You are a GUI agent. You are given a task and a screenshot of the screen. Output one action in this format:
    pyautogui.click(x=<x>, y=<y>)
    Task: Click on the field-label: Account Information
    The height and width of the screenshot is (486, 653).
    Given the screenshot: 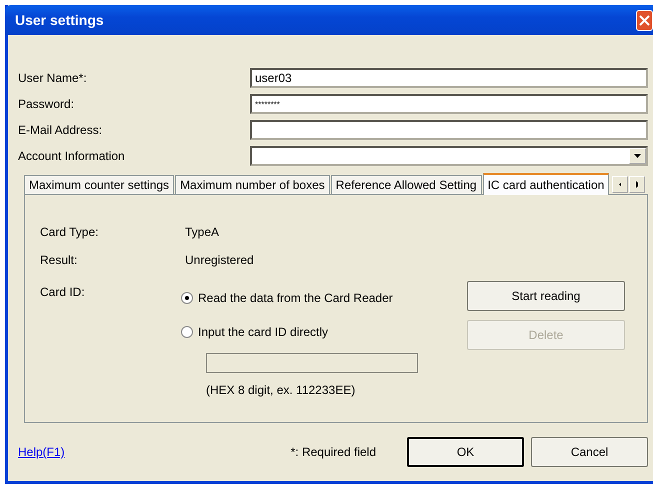 What is the action you would take?
    pyautogui.click(x=72, y=156)
    